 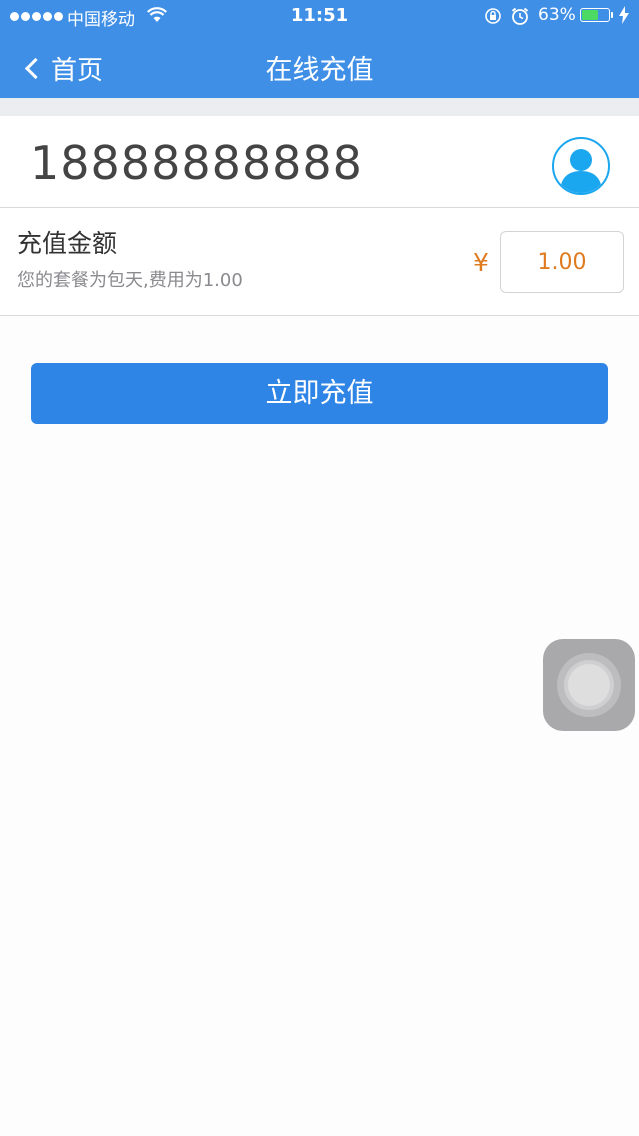 What do you see at coordinates (557, 15) in the screenshot?
I see `battery-percent: 63%` at bounding box center [557, 15].